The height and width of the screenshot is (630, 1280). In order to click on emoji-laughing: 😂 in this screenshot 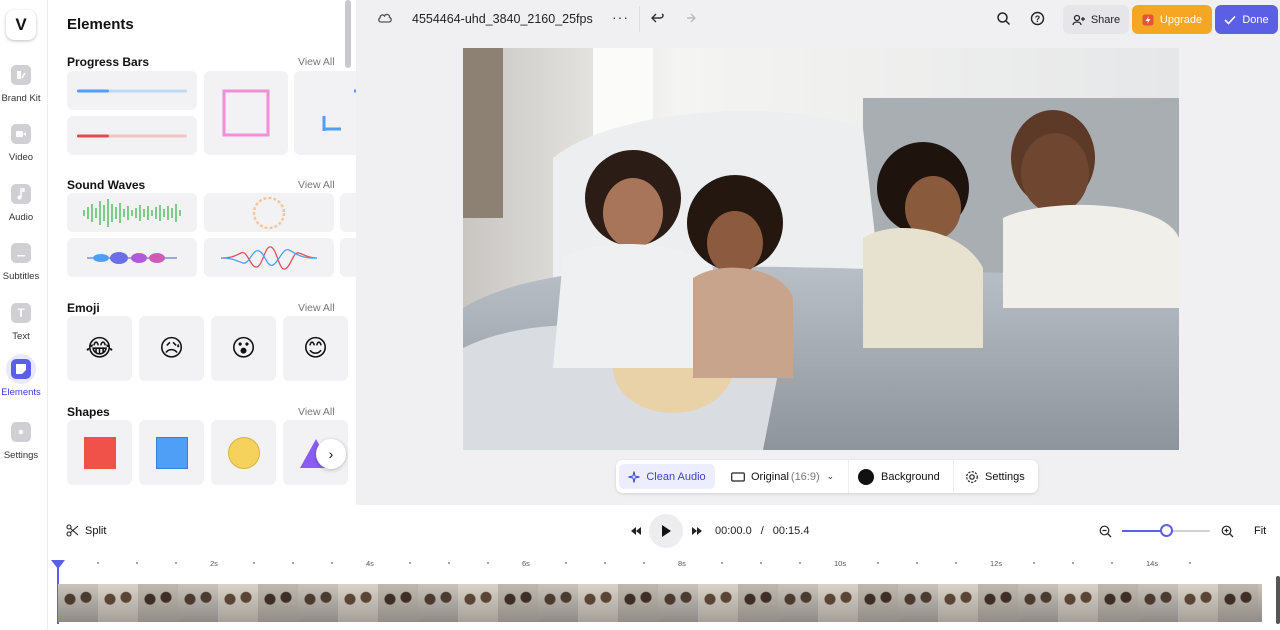, I will do `click(99, 348)`.